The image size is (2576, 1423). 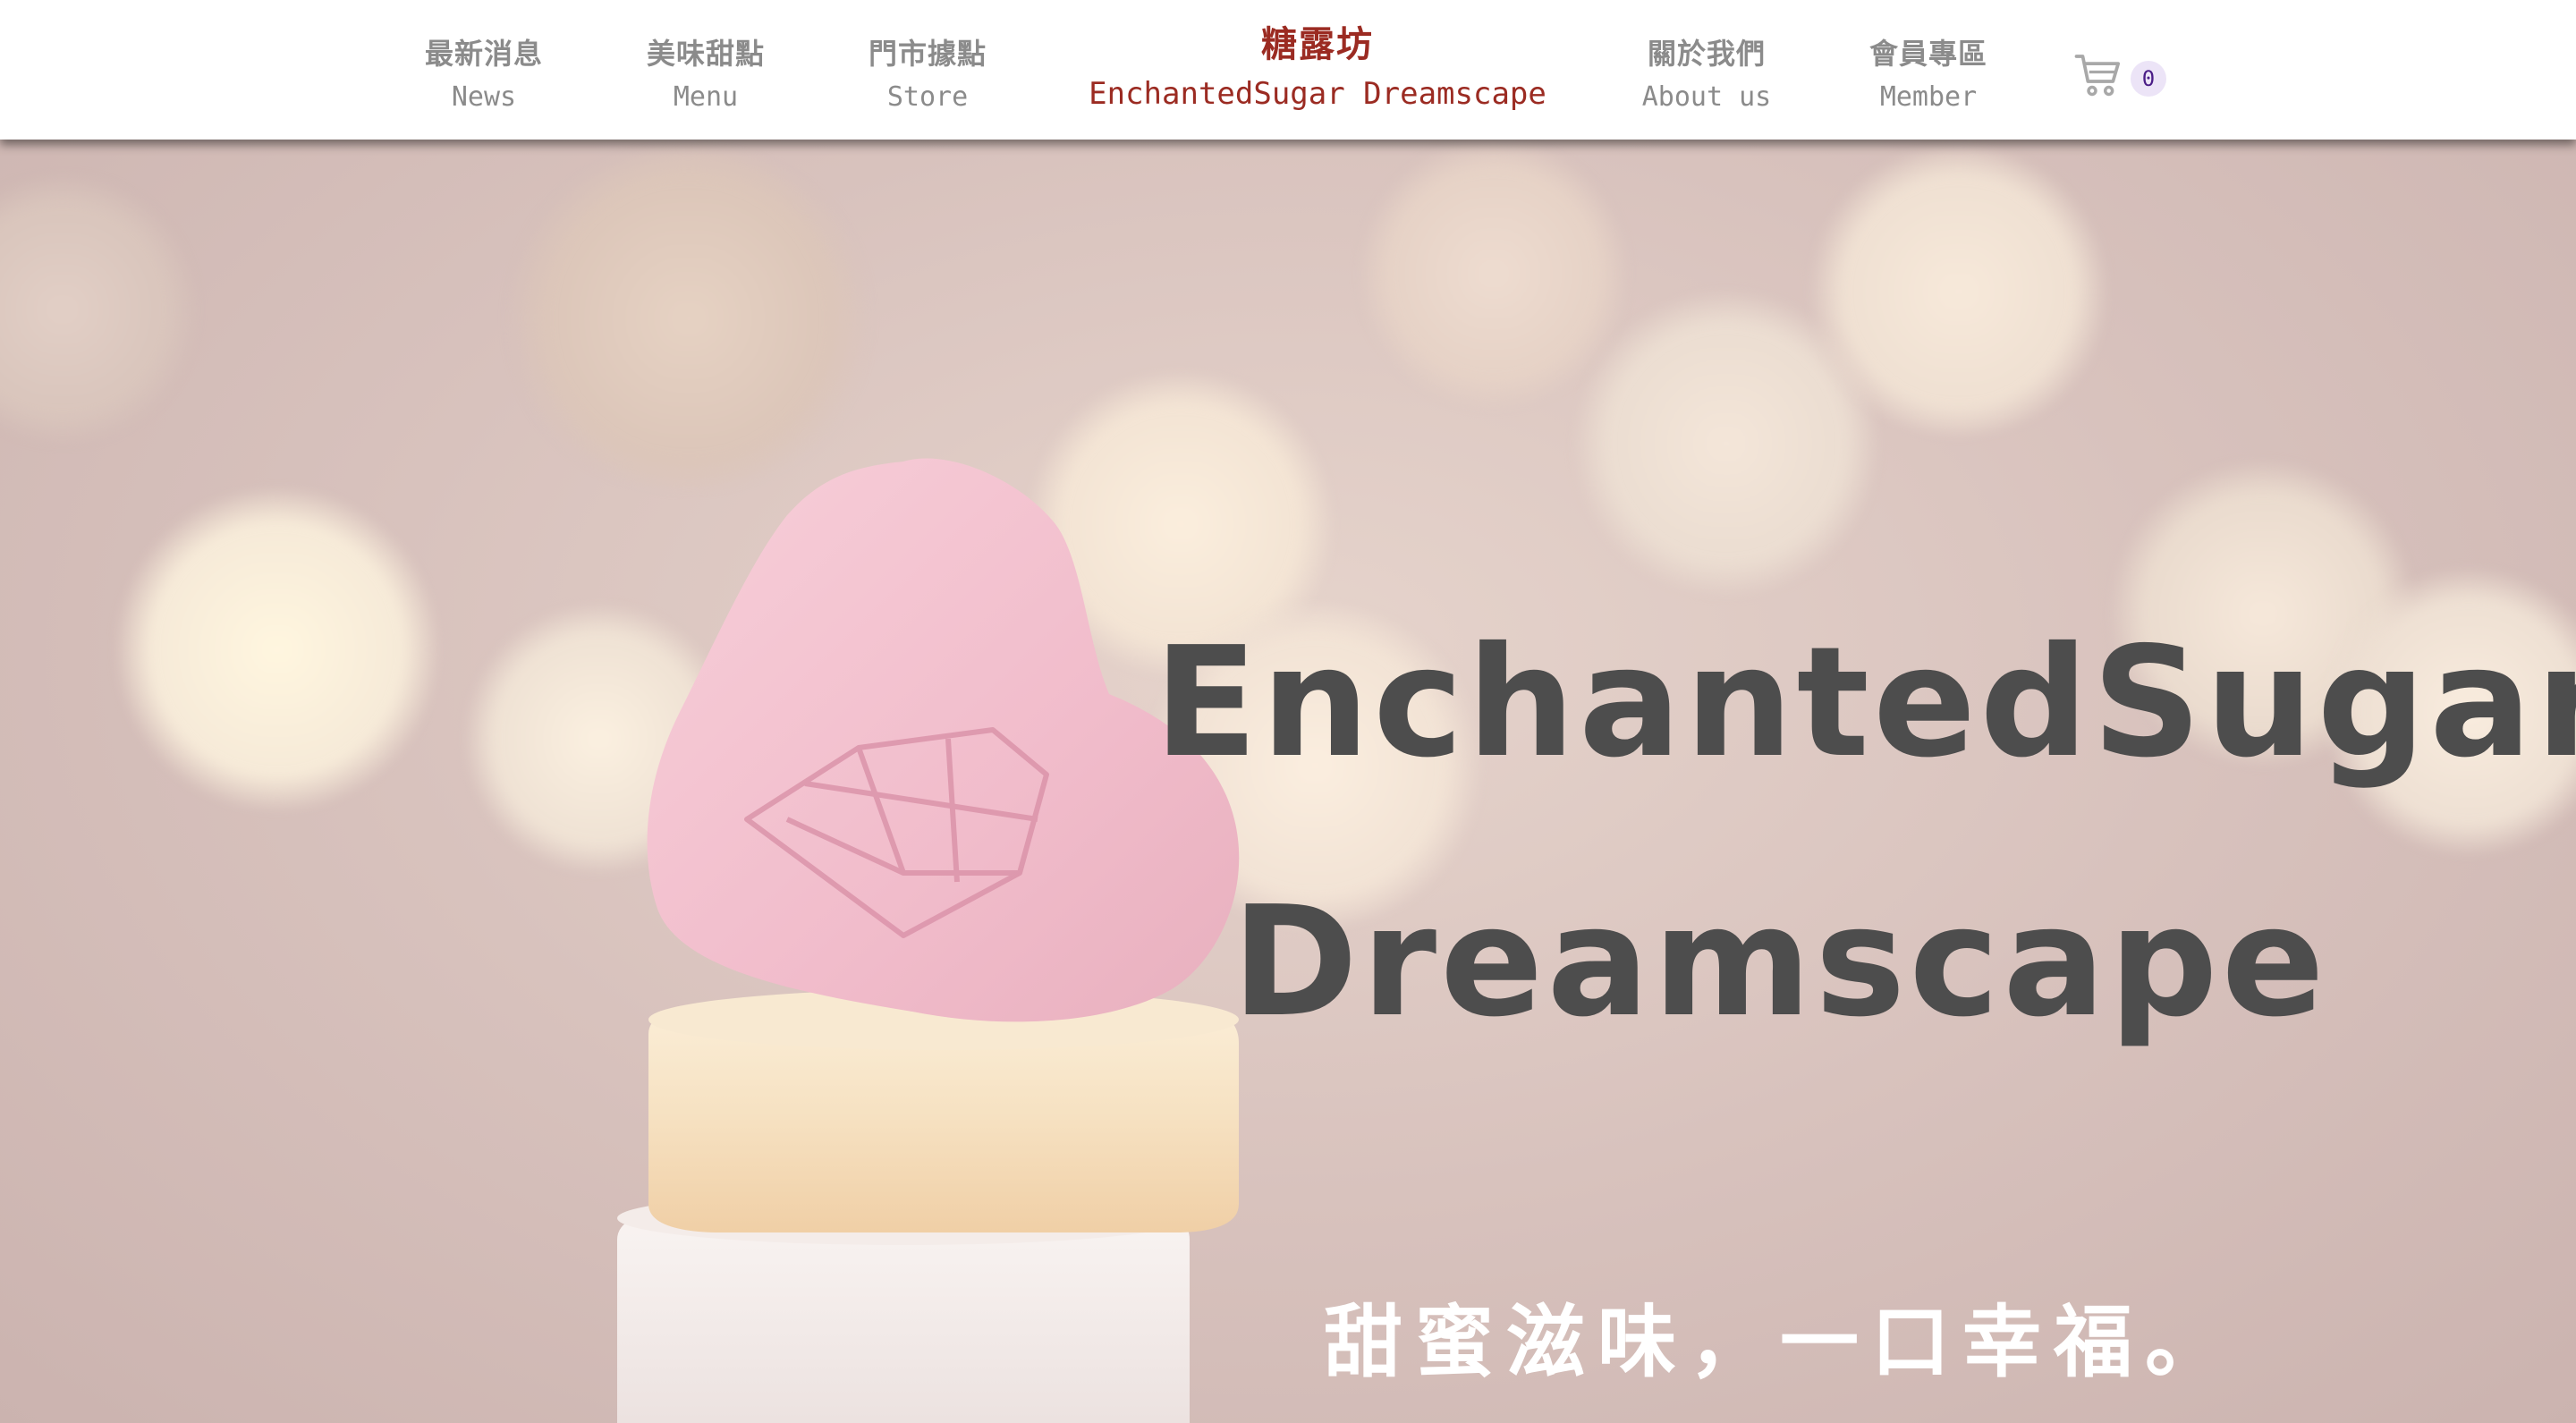 What do you see at coordinates (705, 76) in the screenshot?
I see `nav-link-menu: 美味甜點 Menu` at bounding box center [705, 76].